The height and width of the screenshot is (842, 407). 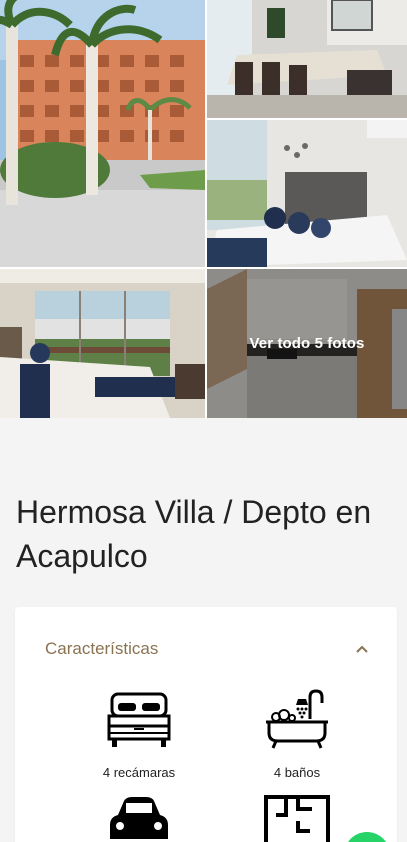 What do you see at coordinates (297, 772) in the screenshot?
I see `feature-bathrooms-label: 4 baños` at bounding box center [297, 772].